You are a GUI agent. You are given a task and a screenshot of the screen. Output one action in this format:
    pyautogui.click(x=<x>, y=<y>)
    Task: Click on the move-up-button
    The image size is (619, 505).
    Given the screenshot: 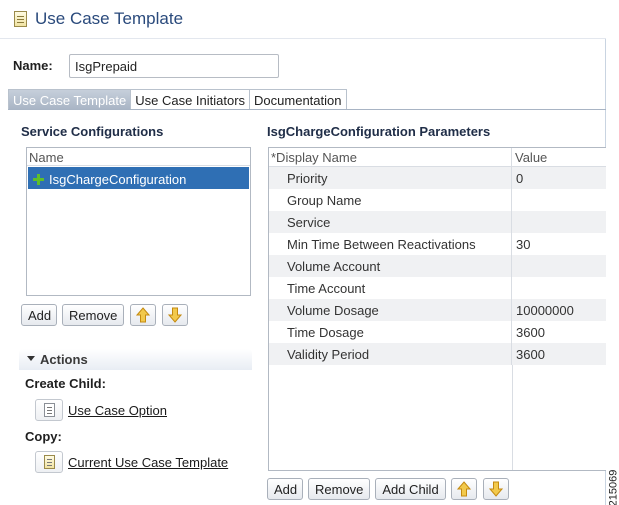 What is the action you would take?
    pyautogui.click(x=143, y=315)
    